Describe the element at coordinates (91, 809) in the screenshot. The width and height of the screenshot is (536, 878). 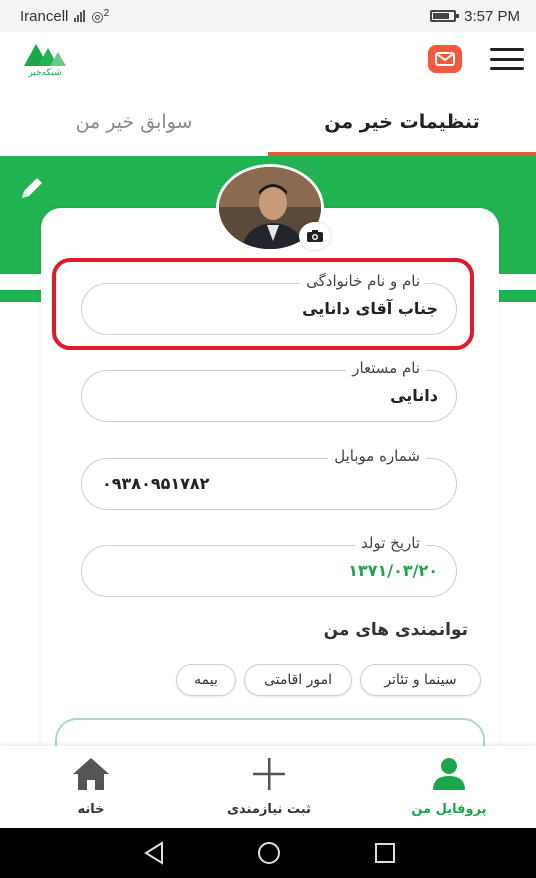
I see `nav-home-label: خانه` at that location.